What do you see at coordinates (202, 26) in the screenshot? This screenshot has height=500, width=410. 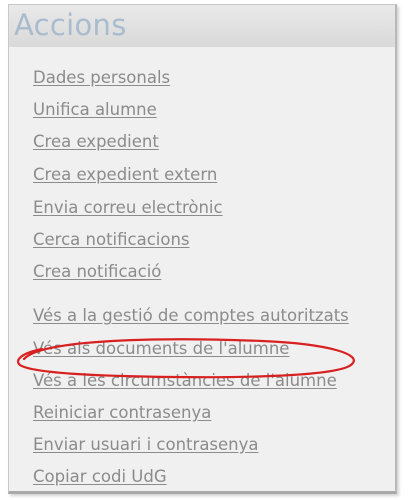 I see `panel-header: Accions` at bounding box center [202, 26].